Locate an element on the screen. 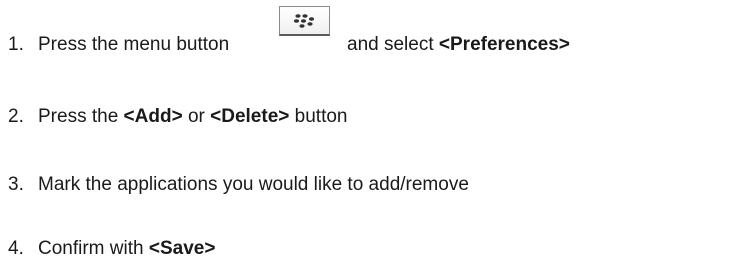 The height and width of the screenshot is (266, 729). preferences-option: <Preferences> is located at coordinates (504, 44).